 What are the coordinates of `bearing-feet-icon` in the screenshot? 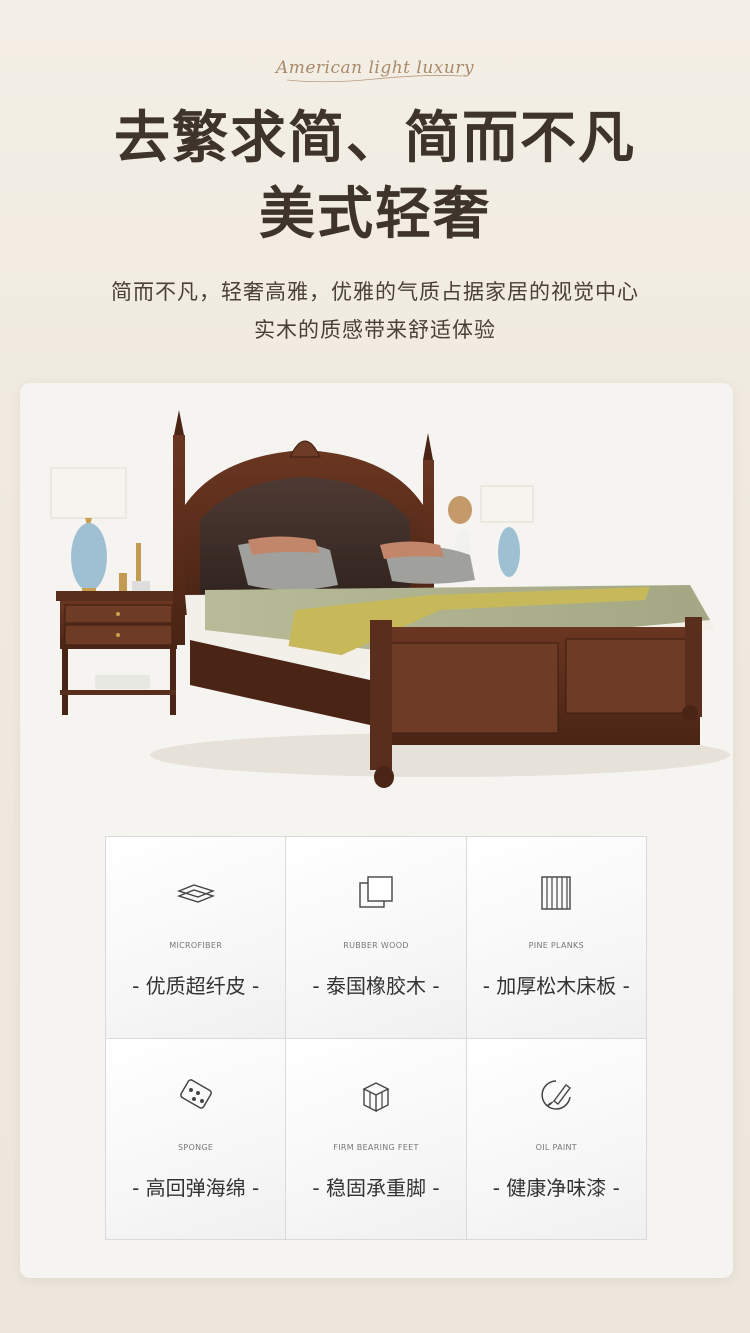 It's located at (376, 1096).